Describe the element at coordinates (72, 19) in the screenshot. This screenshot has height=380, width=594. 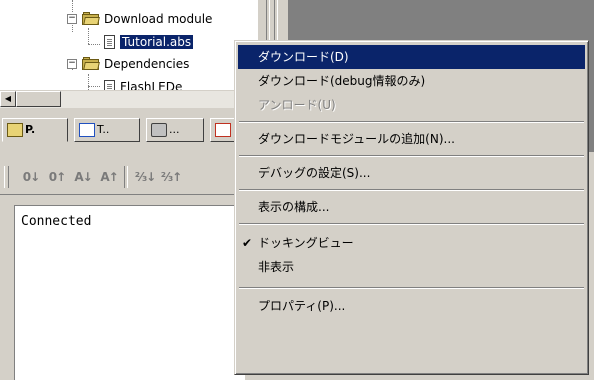
I see `collapse-toggle-download-module: −` at that location.